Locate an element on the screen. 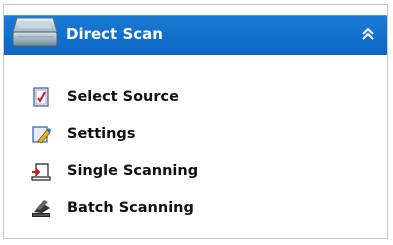 This screenshot has height=245, width=393. batch-scanning-item: Batch Scanning is located at coordinates (180, 208).